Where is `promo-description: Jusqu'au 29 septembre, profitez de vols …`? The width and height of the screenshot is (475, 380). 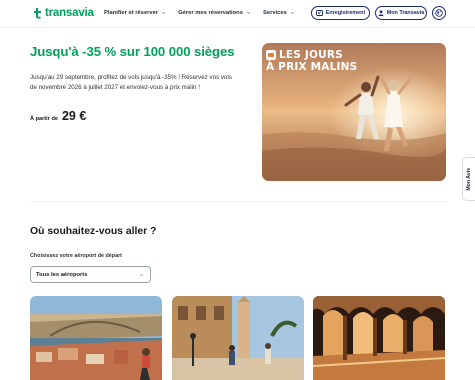 promo-description: Jusqu'au 29 septembre, profitez de vols … is located at coordinates (131, 82).